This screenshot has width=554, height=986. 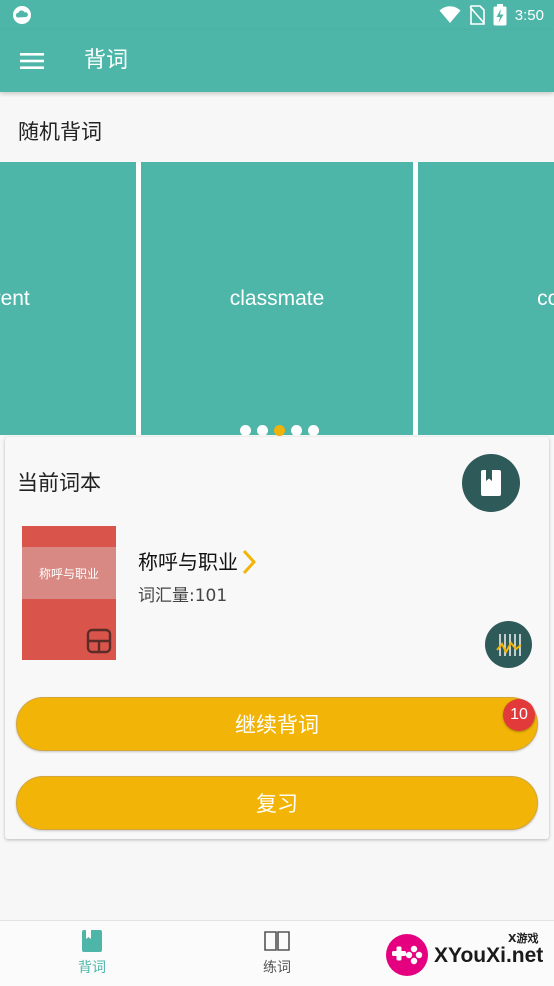 What do you see at coordinates (277, 15) in the screenshot?
I see `status-bar: 3:50` at bounding box center [277, 15].